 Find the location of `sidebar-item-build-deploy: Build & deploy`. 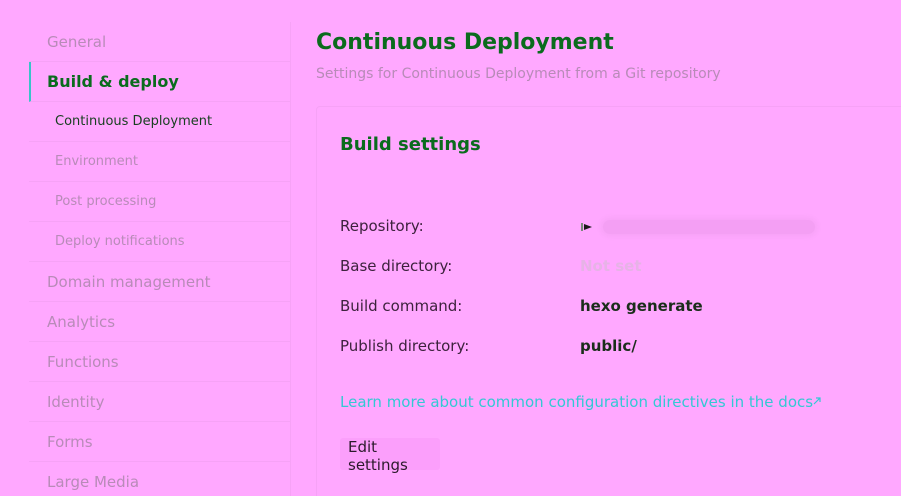

sidebar-item-build-deploy: Build & deploy is located at coordinates (160, 82).